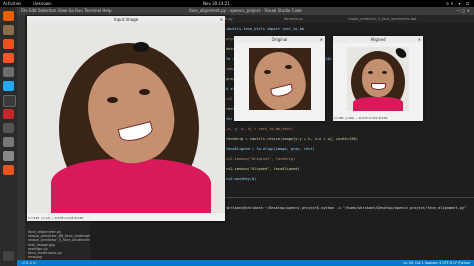  I want to click on updater-icon, so click(8, 170).